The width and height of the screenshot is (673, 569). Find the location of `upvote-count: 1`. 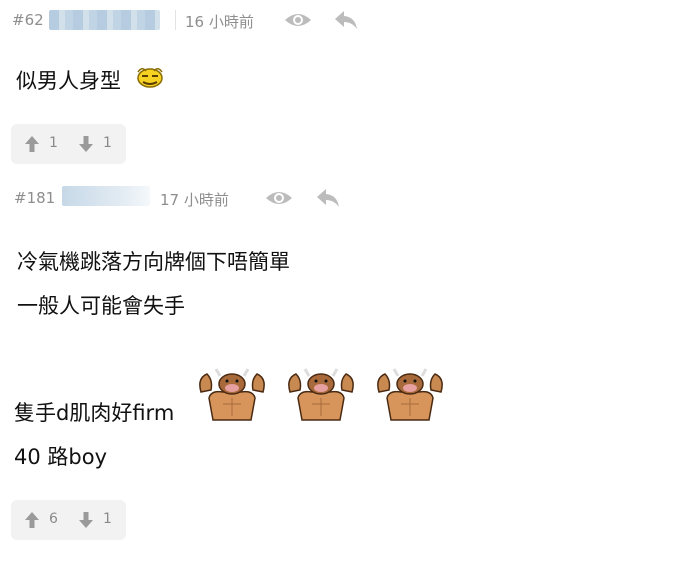

upvote-count: 1 is located at coordinates (53, 143).